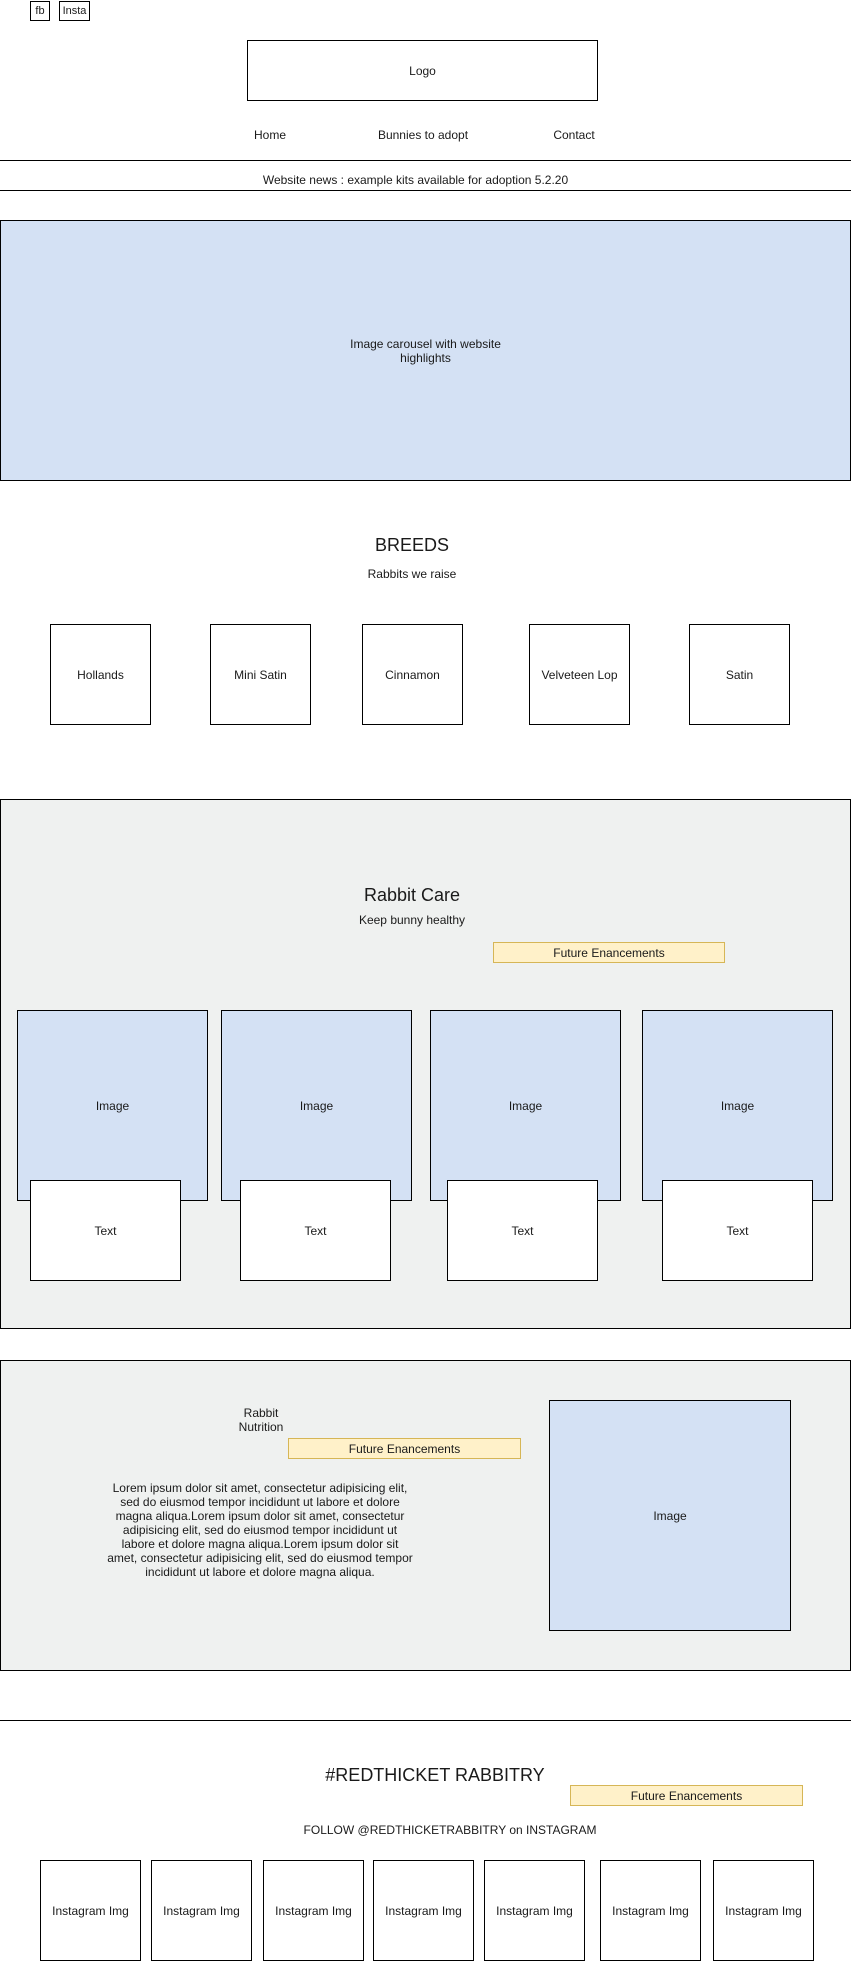  I want to click on rabbit-care-subtitle: Keep bunny healthy, so click(412, 920).